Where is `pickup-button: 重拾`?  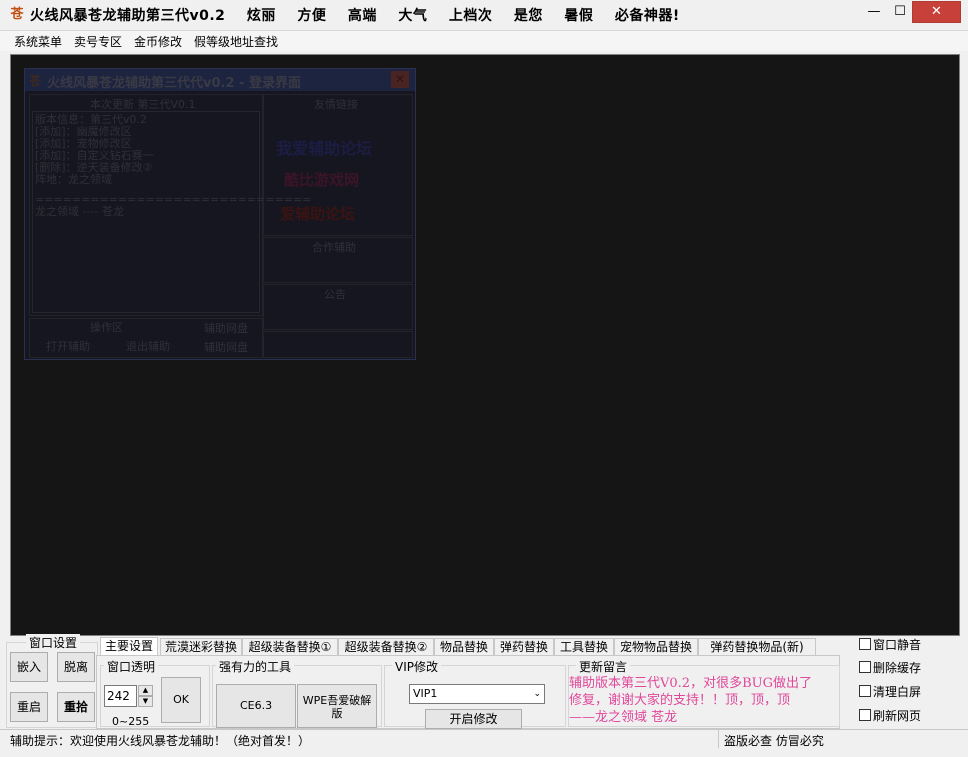 pickup-button: 重拾 is located at coordinates (76, 707).